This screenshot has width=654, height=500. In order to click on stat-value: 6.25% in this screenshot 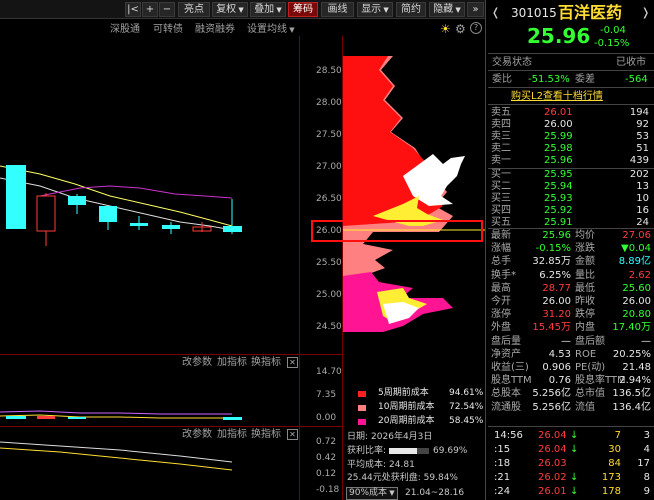, I will do `click(555, 275)`.